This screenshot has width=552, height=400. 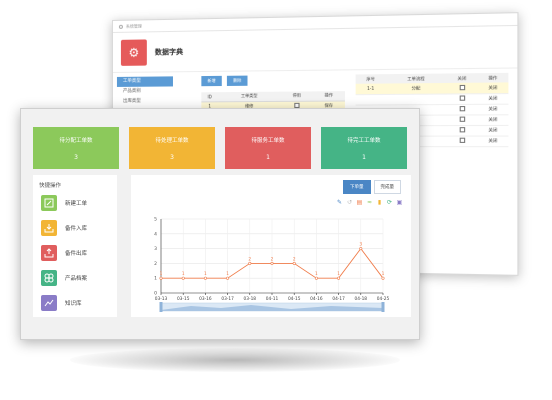 I want to click on stat-card-pending-service: 待服务工单数 1, so click(x=268, y=148).